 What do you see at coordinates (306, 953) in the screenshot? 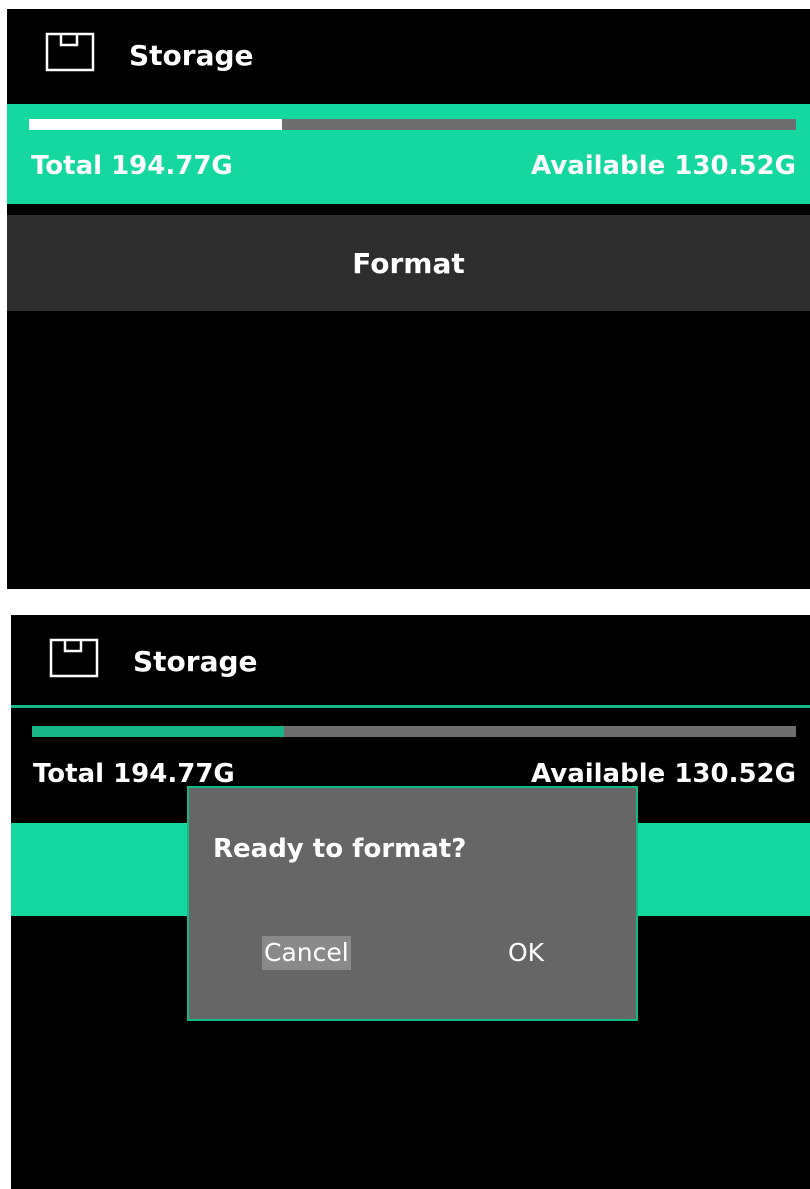
I see `cancel-button: Cancel` at bounding box center [306, 953].